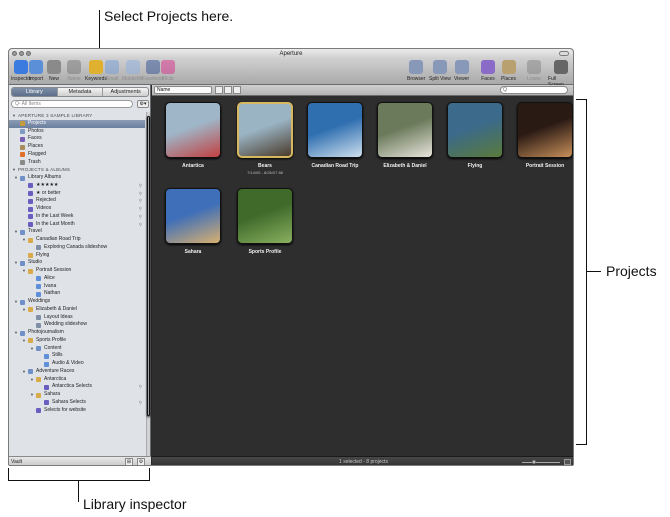 Image resolution: width=670 pixels, height=517 pixels. What do you see at coordinates (21, 53) in the screenshot?
I see `window-controls` at bounding box center [21, 53].